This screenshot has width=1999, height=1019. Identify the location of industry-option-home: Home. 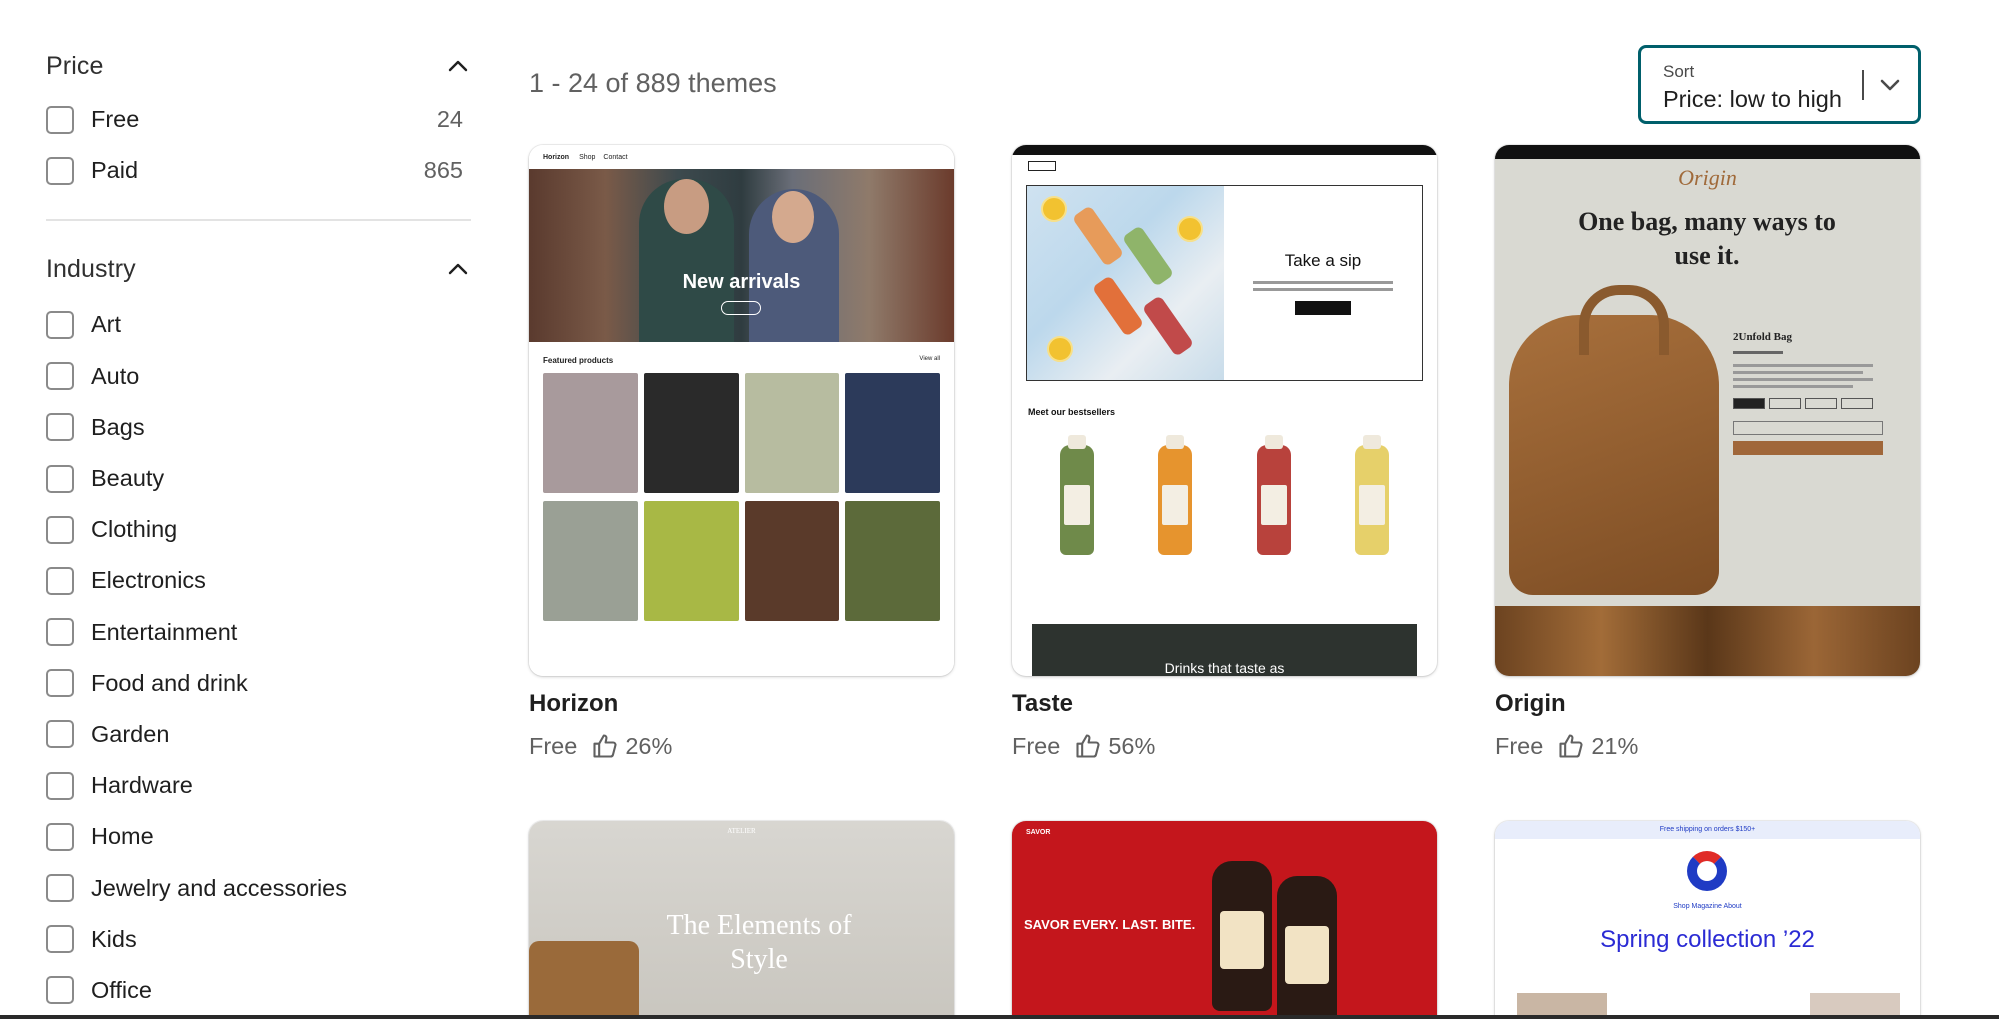
(258, 836).